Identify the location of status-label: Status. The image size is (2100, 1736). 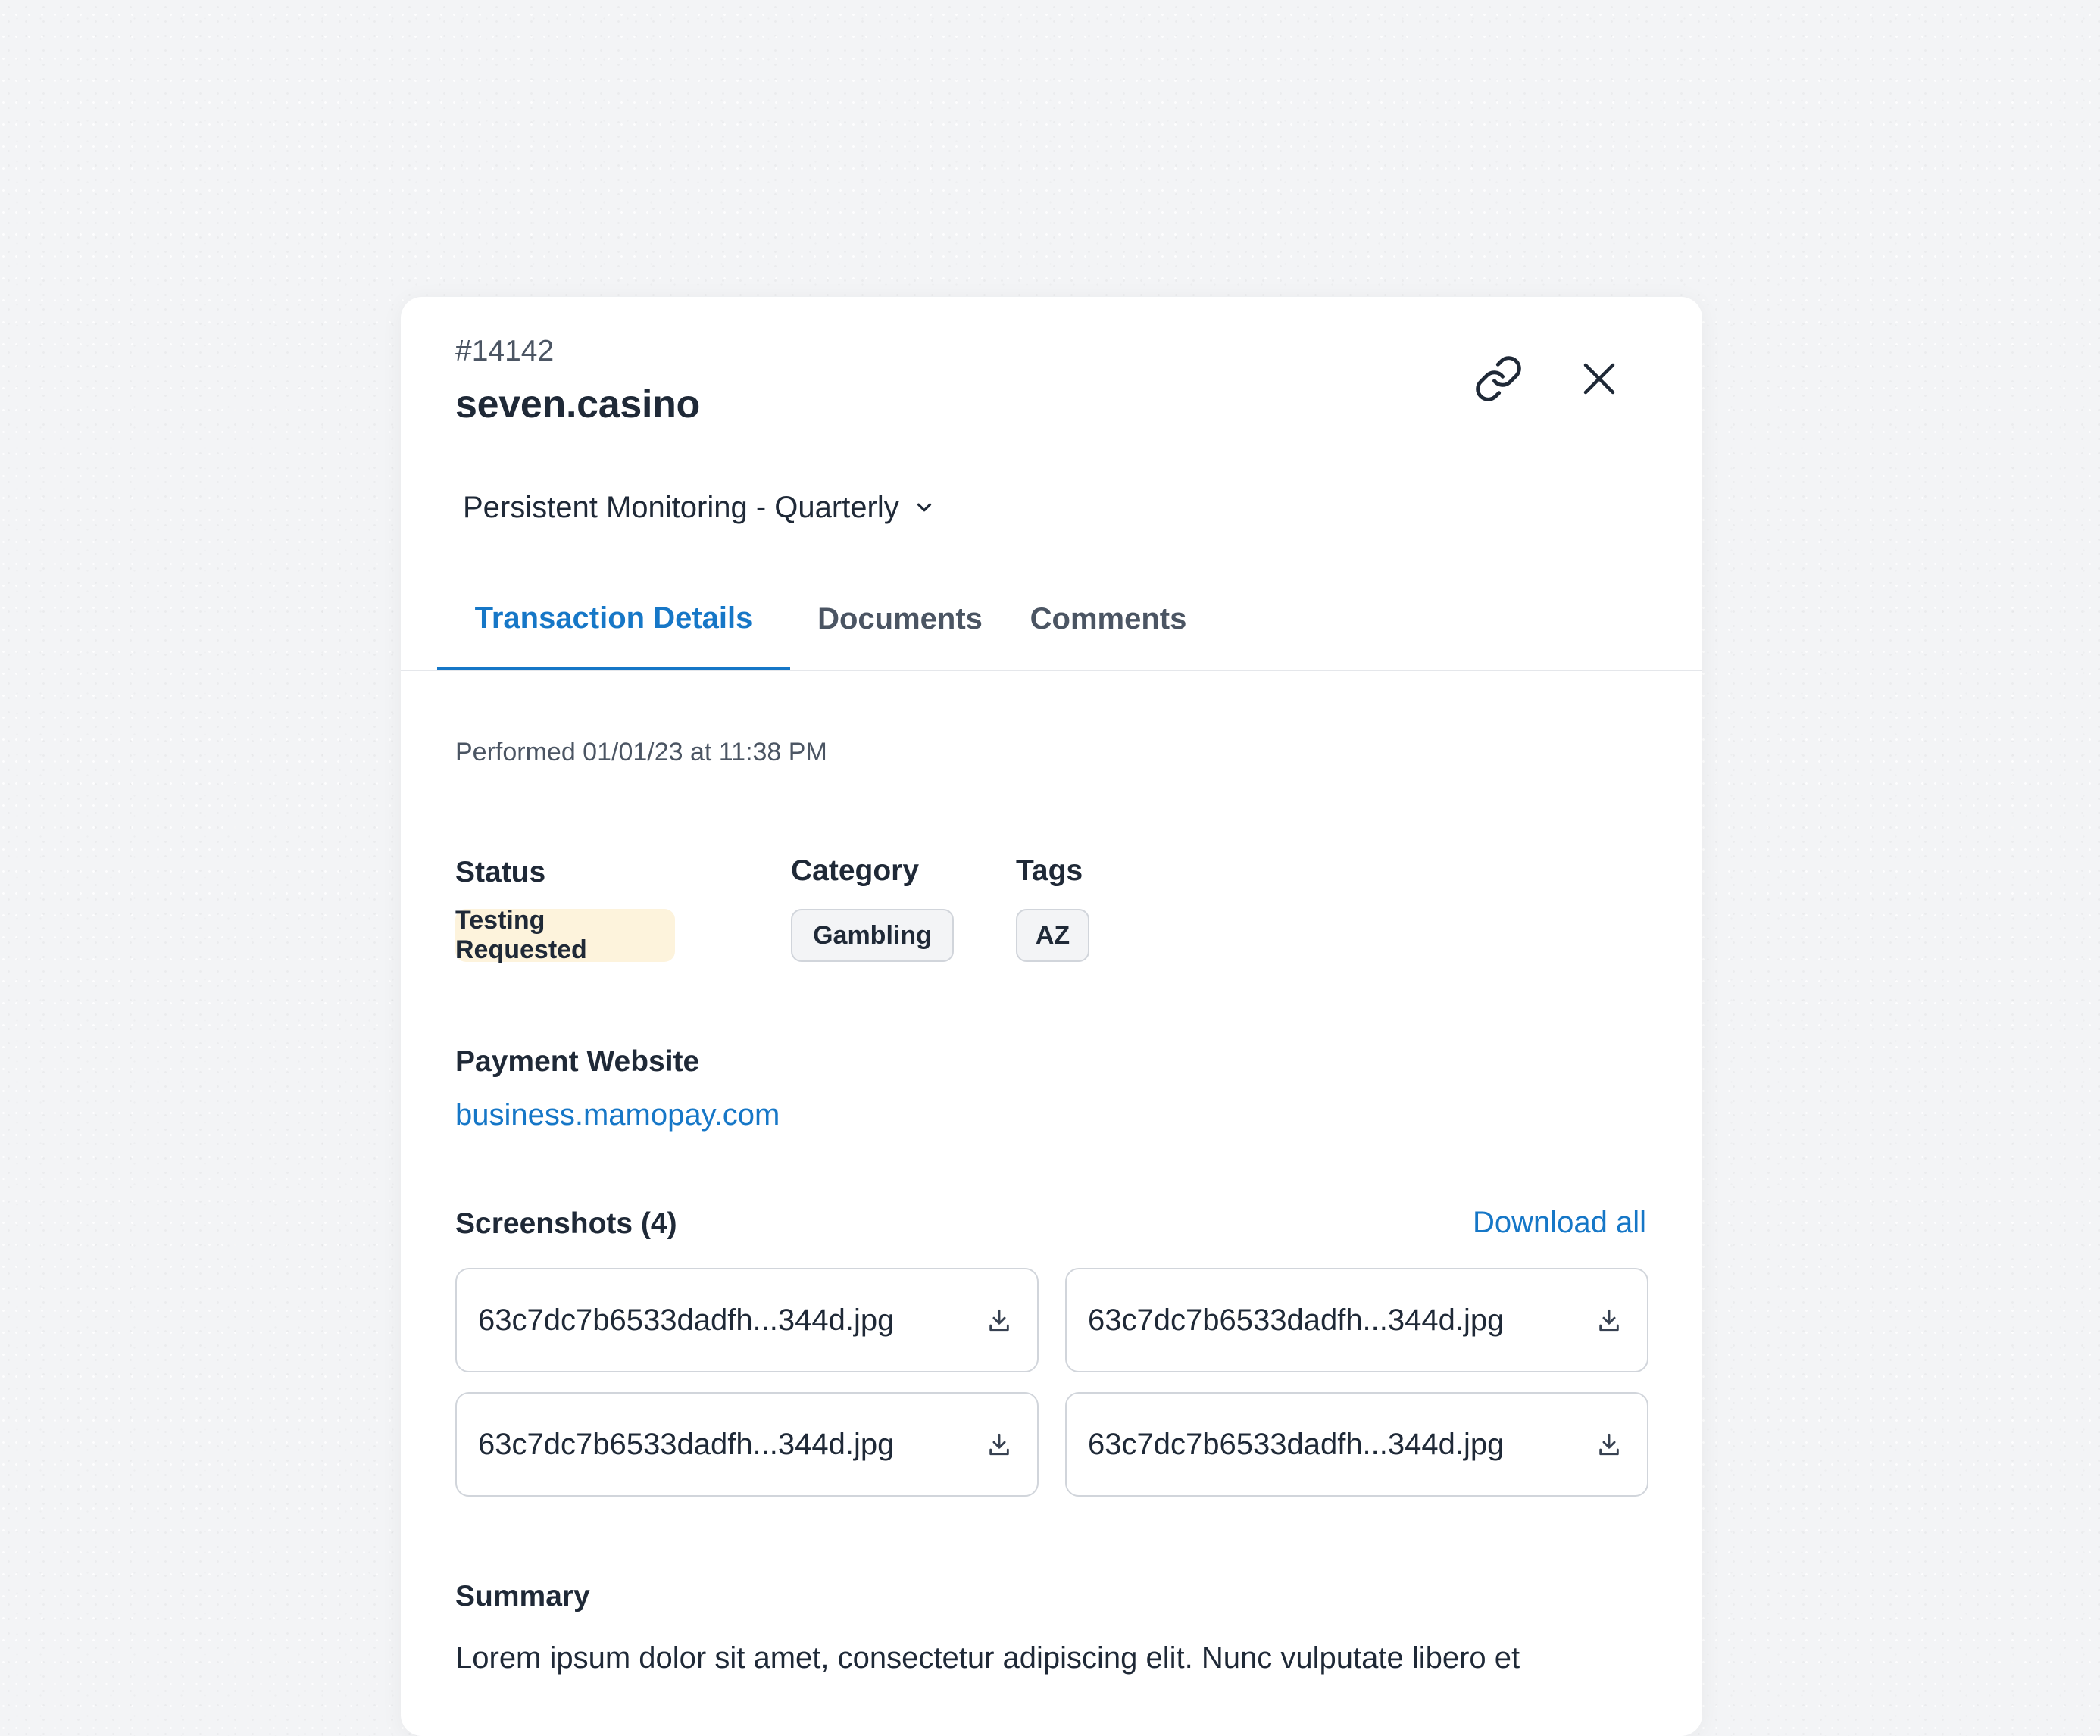
(501, 872).